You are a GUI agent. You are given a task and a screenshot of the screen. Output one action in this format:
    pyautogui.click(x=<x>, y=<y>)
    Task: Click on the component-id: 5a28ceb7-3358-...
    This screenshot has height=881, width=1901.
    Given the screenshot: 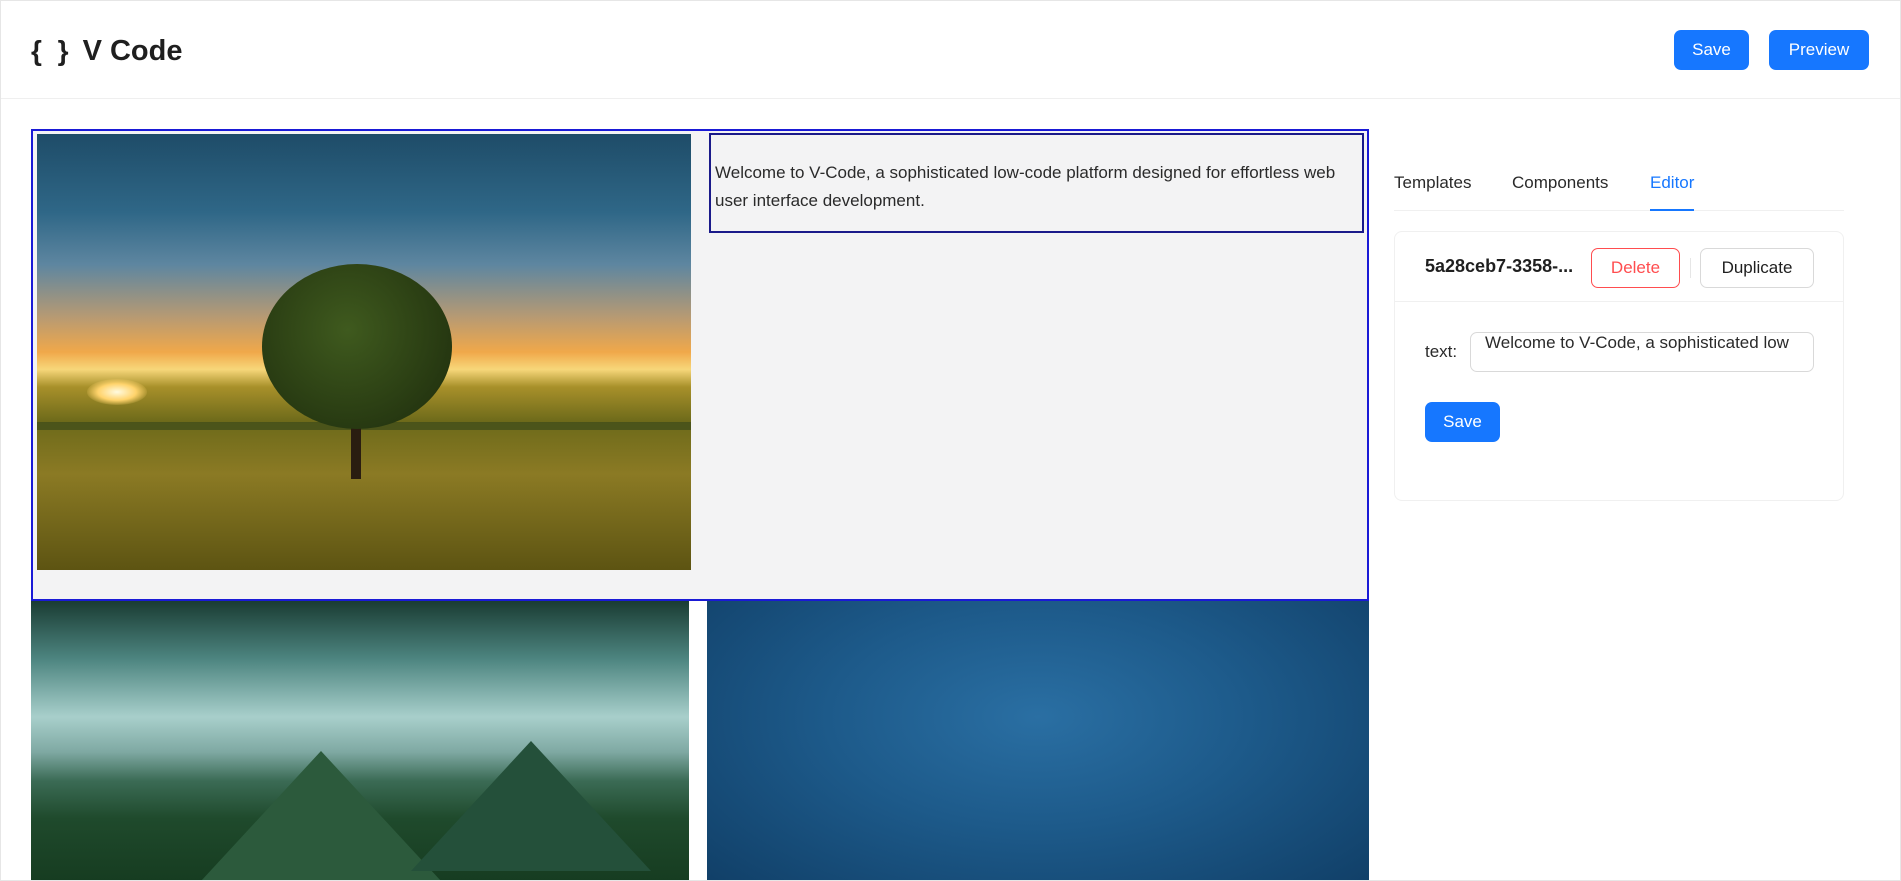 What is the action you would take?
    pyautogui.click(x=1499, y=266)
    